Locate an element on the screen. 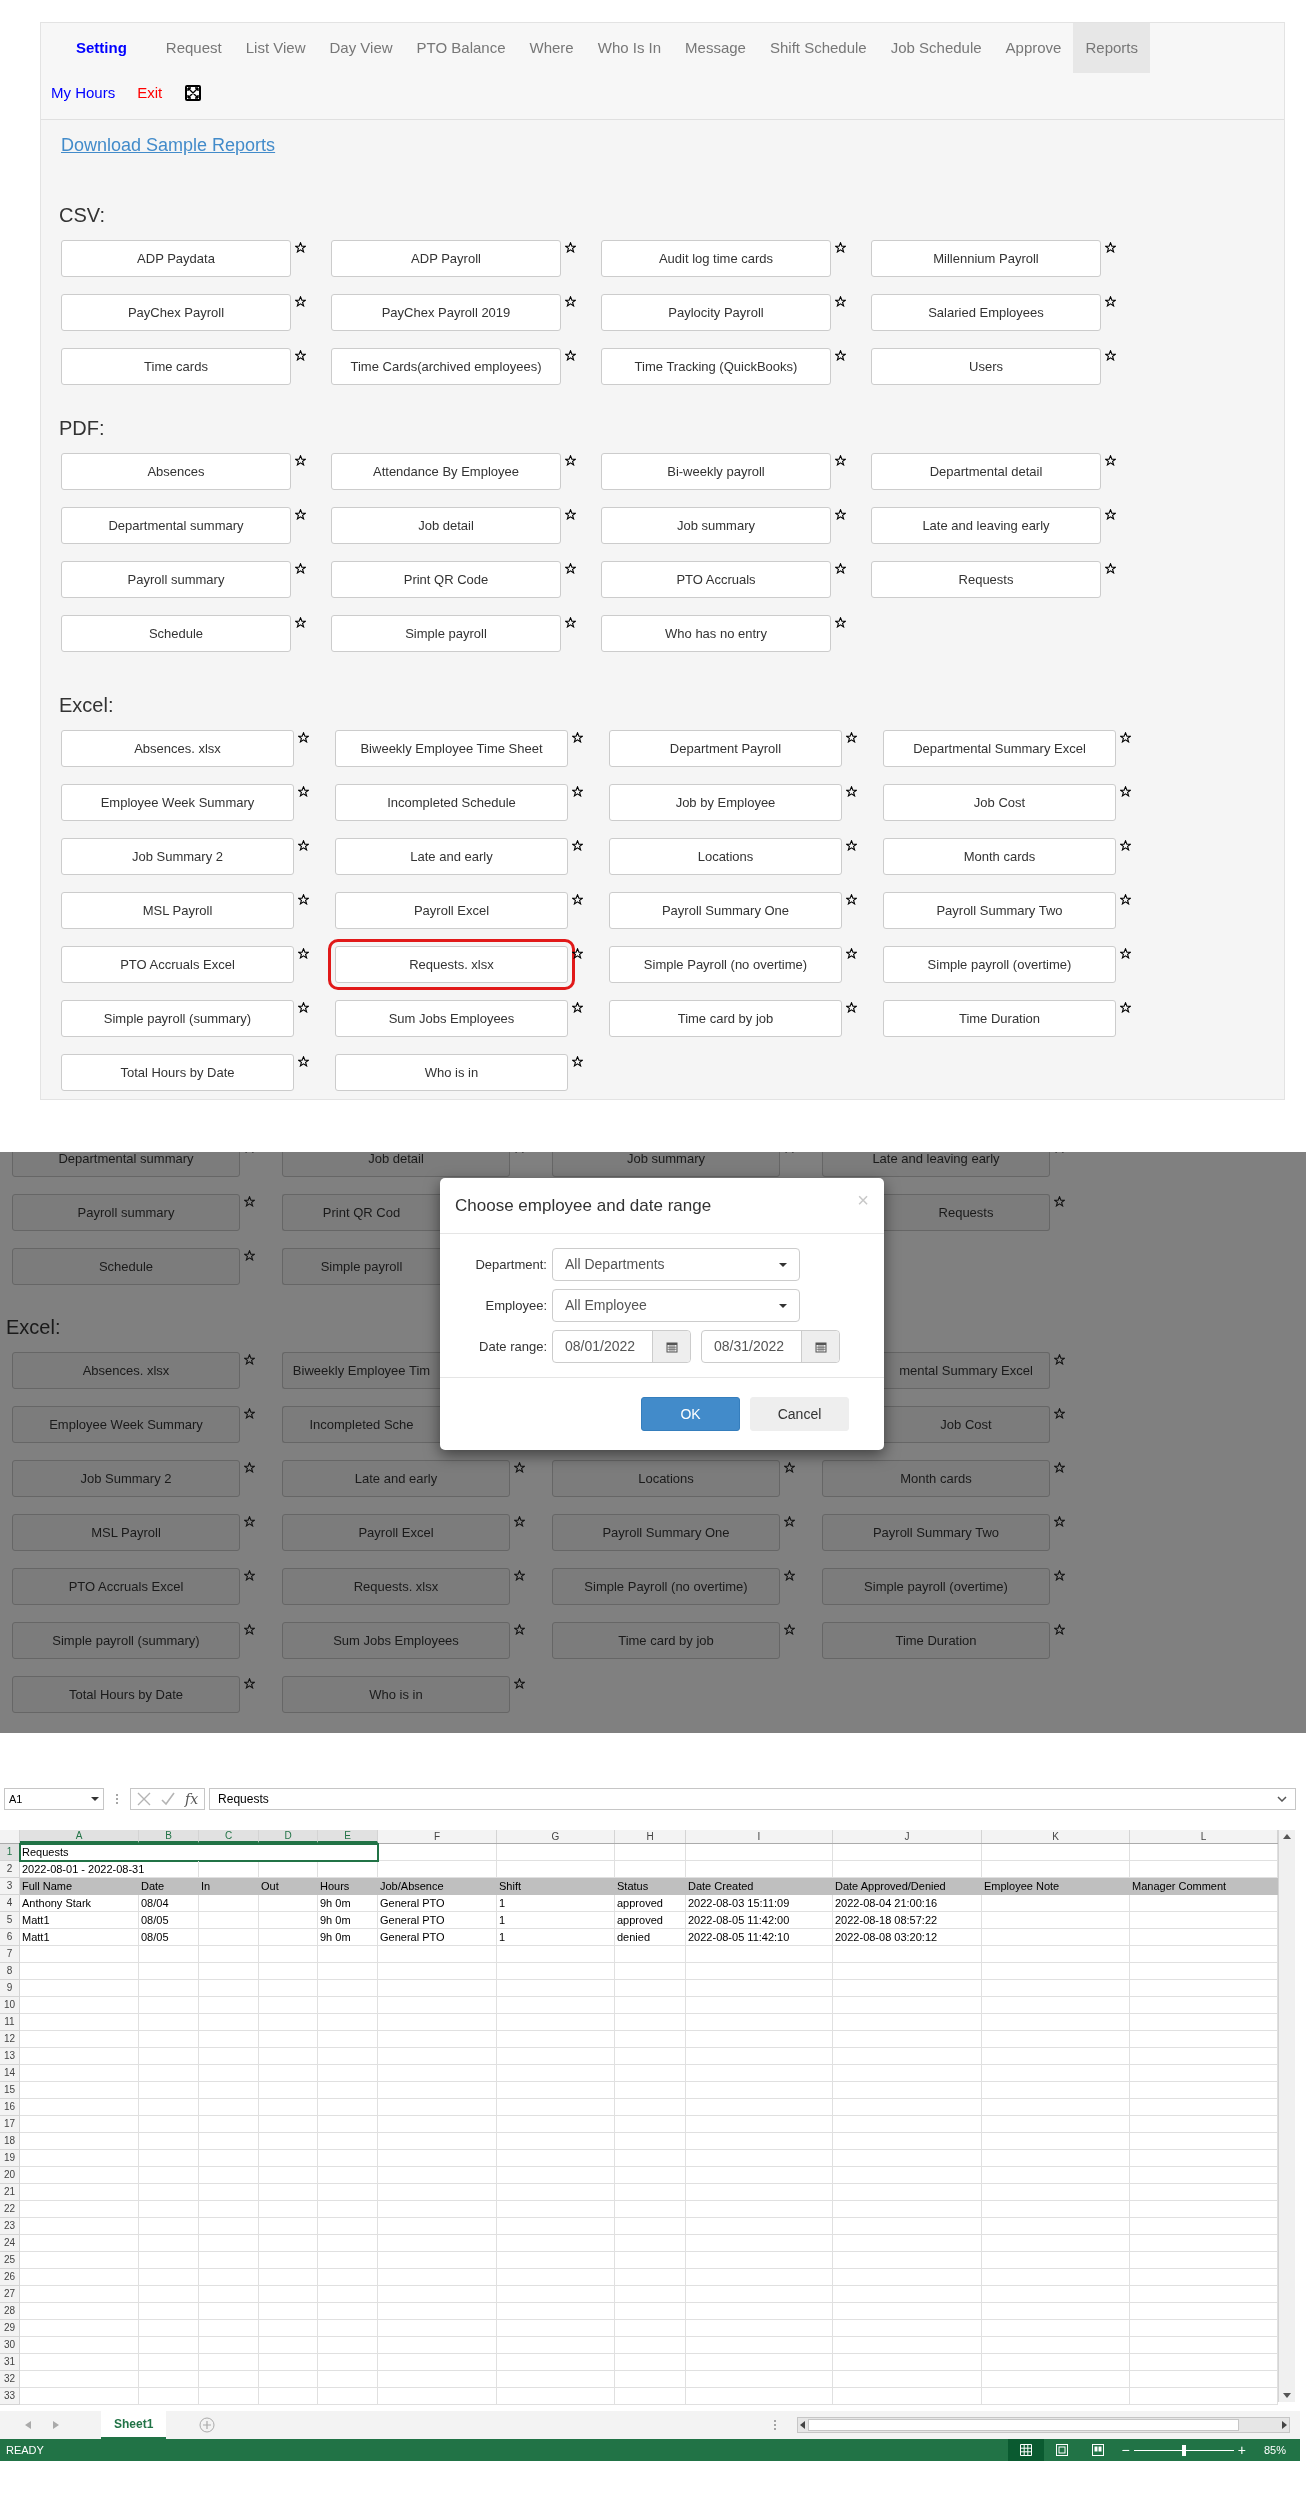 This screenshot has width=1314, height=2500. report-button: Job detail is located at coordinates (446, 525).